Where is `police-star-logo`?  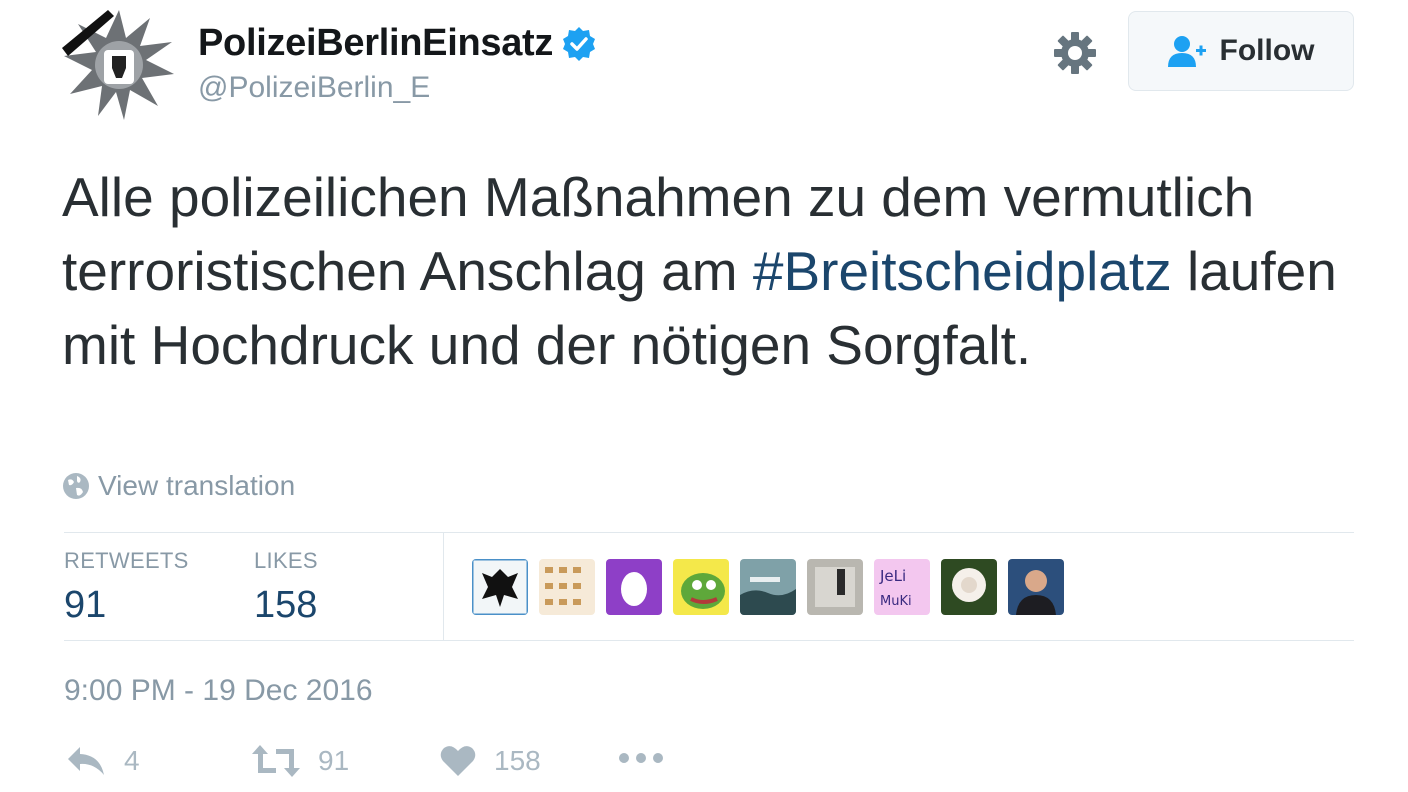 police-star-logo is located at coordinates (118, 65).